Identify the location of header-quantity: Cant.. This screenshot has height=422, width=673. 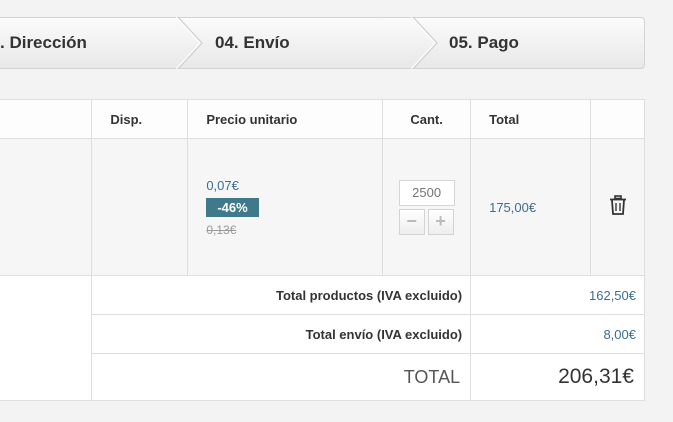
(427, 119).